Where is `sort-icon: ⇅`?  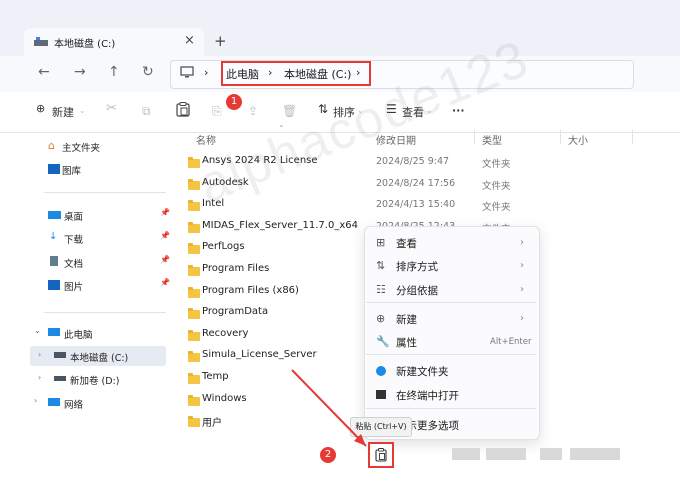 sort-icon: ⇅ is located at coordinates (381, 265).